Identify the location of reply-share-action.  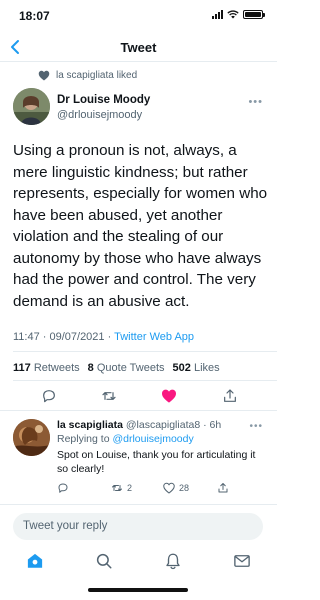
(223, 488).